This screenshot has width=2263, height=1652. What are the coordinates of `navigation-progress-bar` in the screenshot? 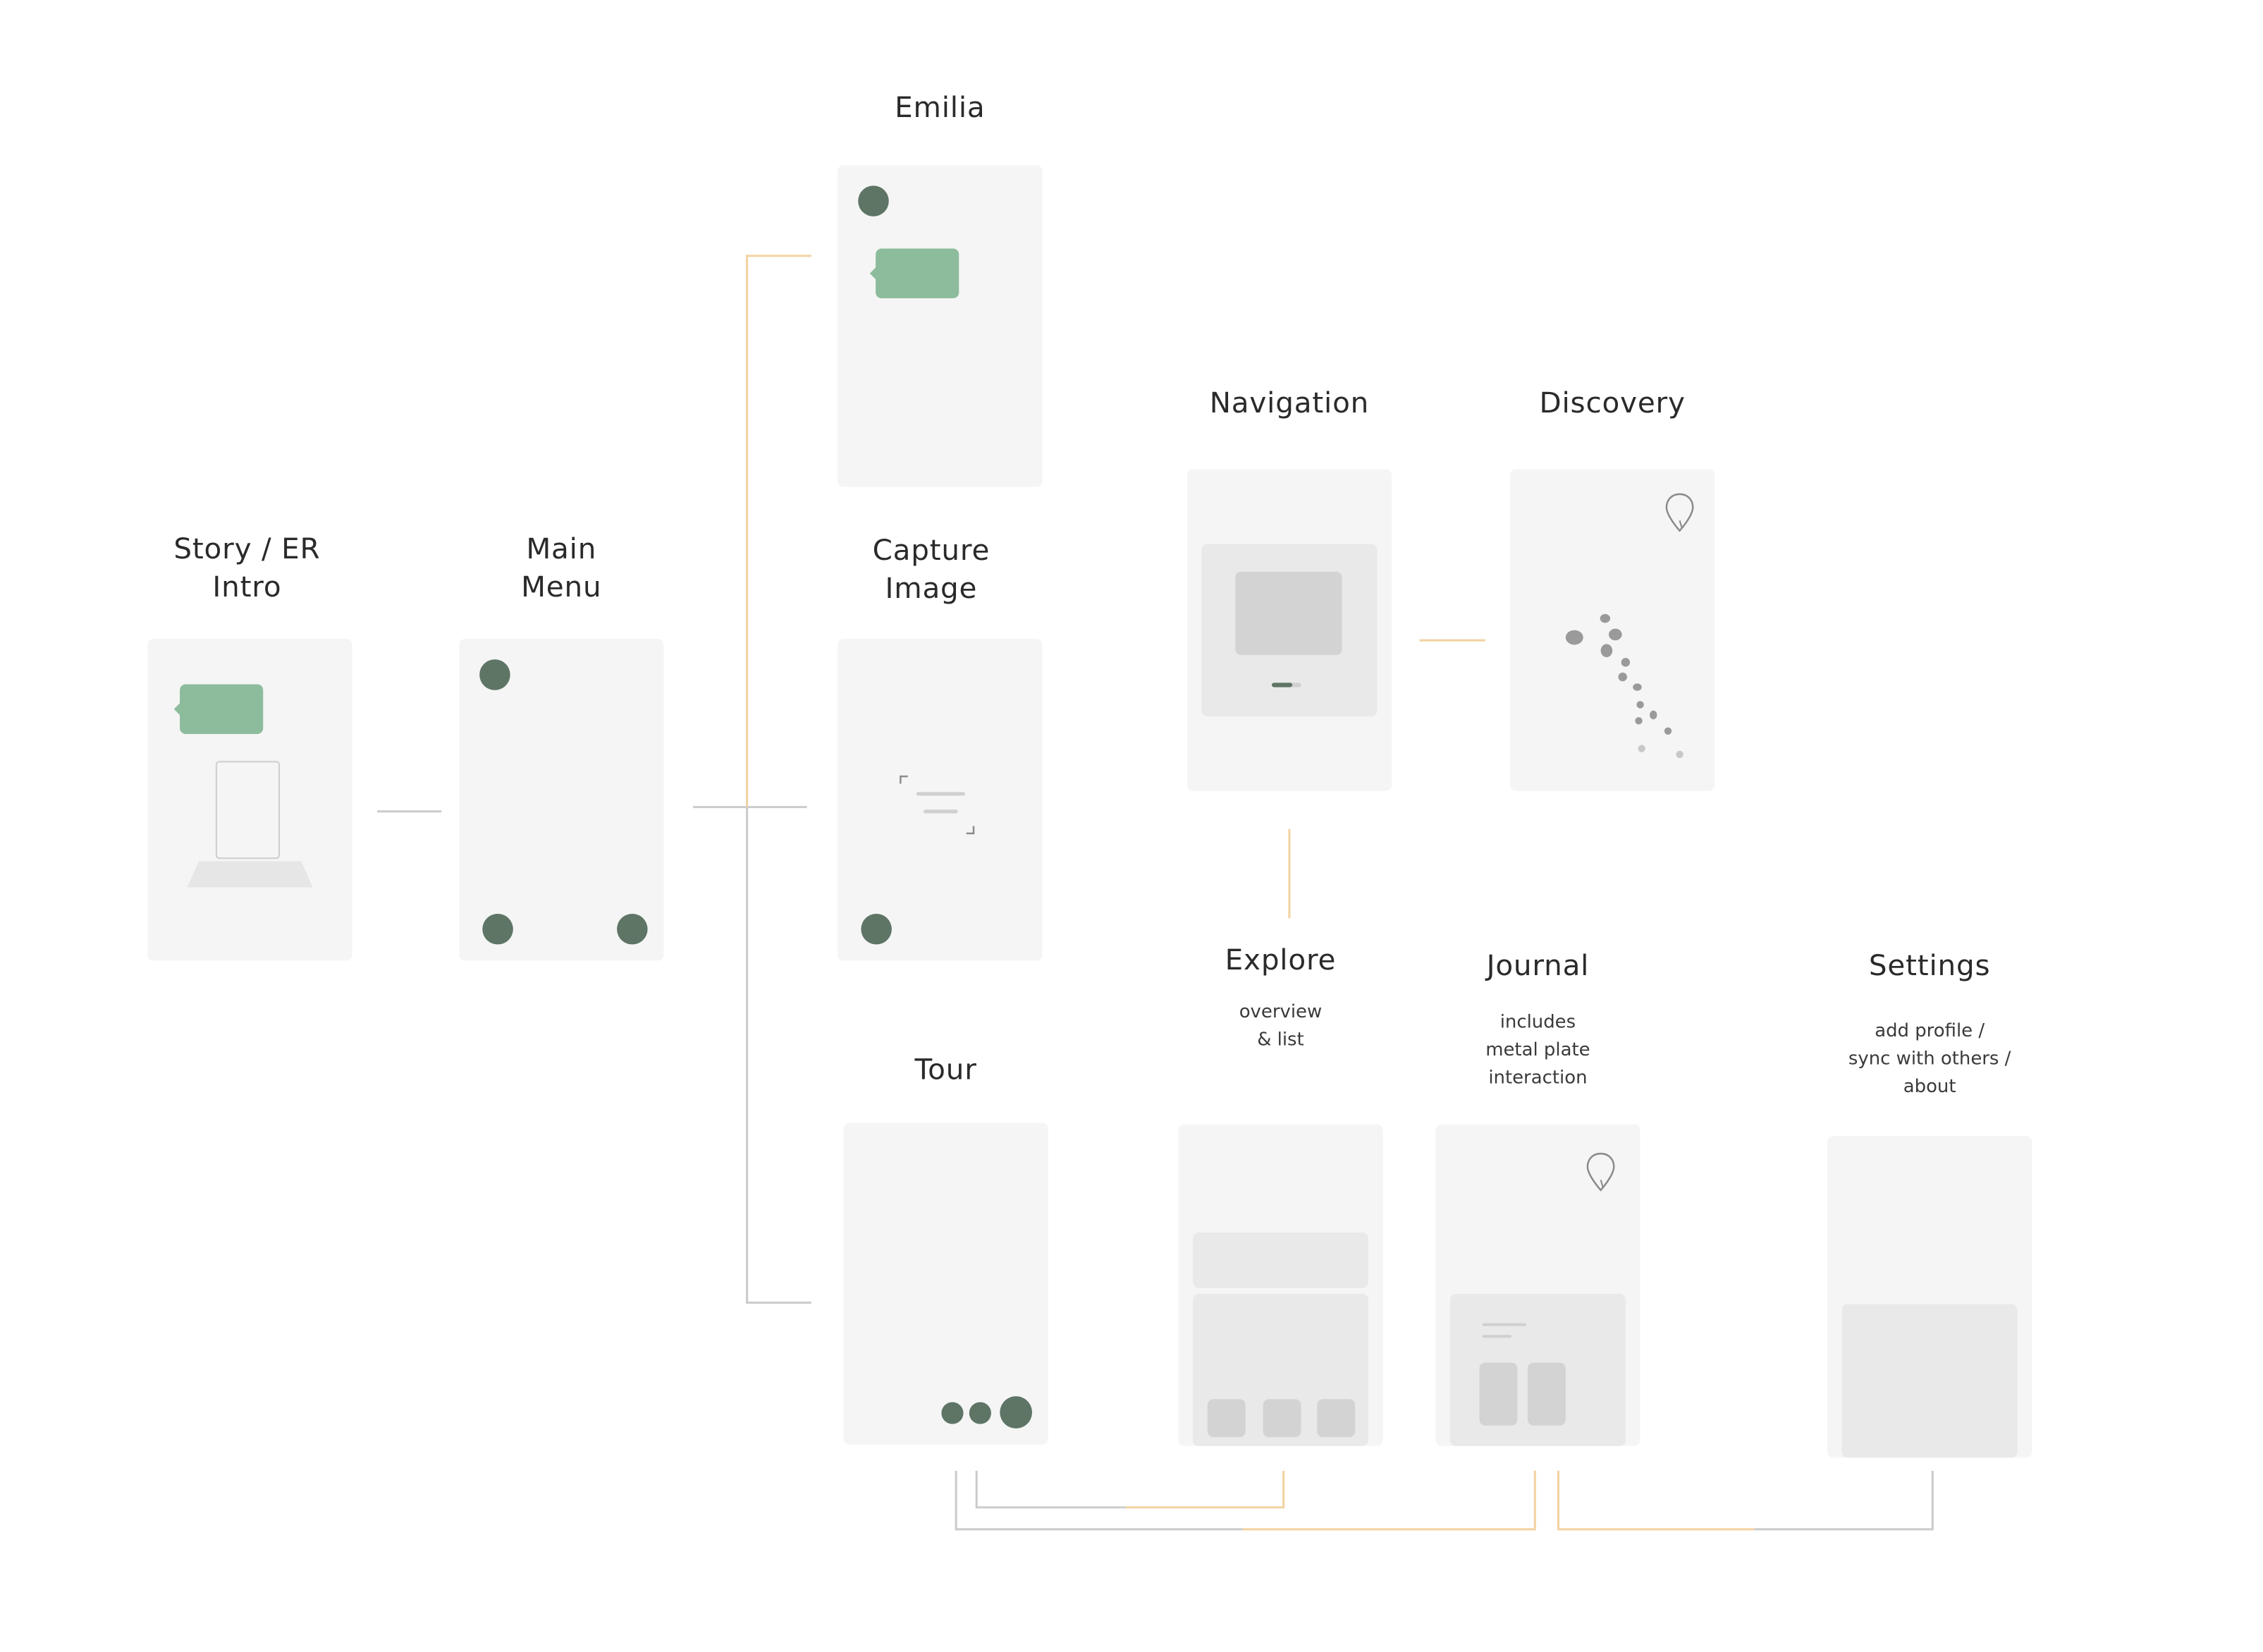 It's located at (1286, 685).